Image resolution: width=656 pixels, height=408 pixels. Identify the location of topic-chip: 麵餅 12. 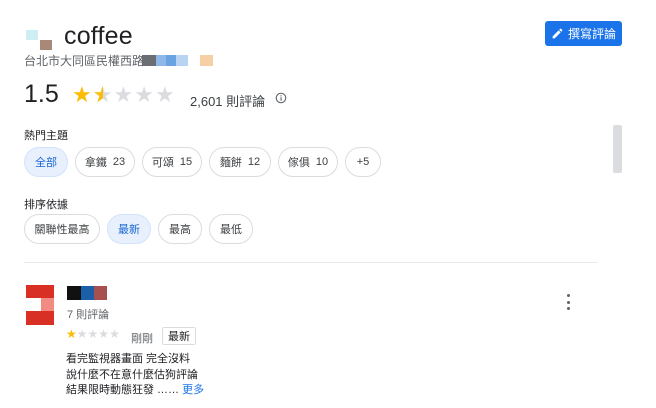
(240, 162).